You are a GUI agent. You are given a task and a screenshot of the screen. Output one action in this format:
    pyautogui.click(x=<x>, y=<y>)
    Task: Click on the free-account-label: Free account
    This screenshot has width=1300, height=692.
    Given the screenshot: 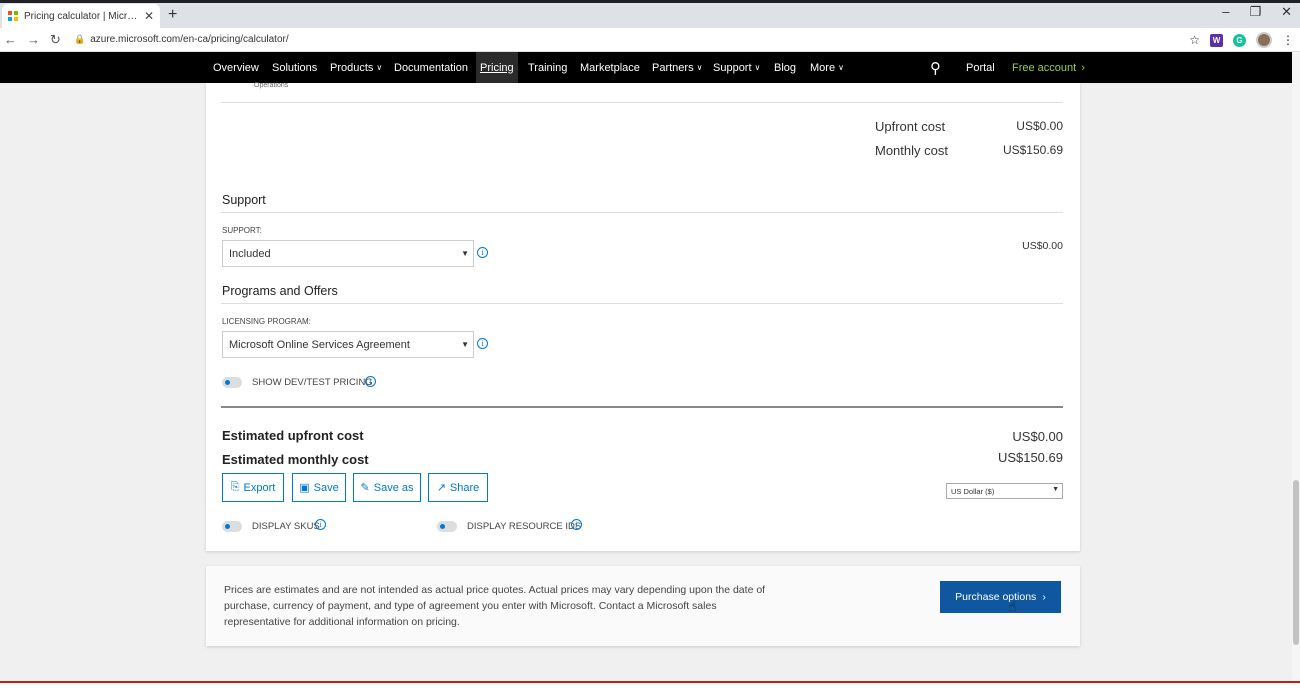 What is the action you would take?
    pyautogui.click(x=1044, y=67)
    